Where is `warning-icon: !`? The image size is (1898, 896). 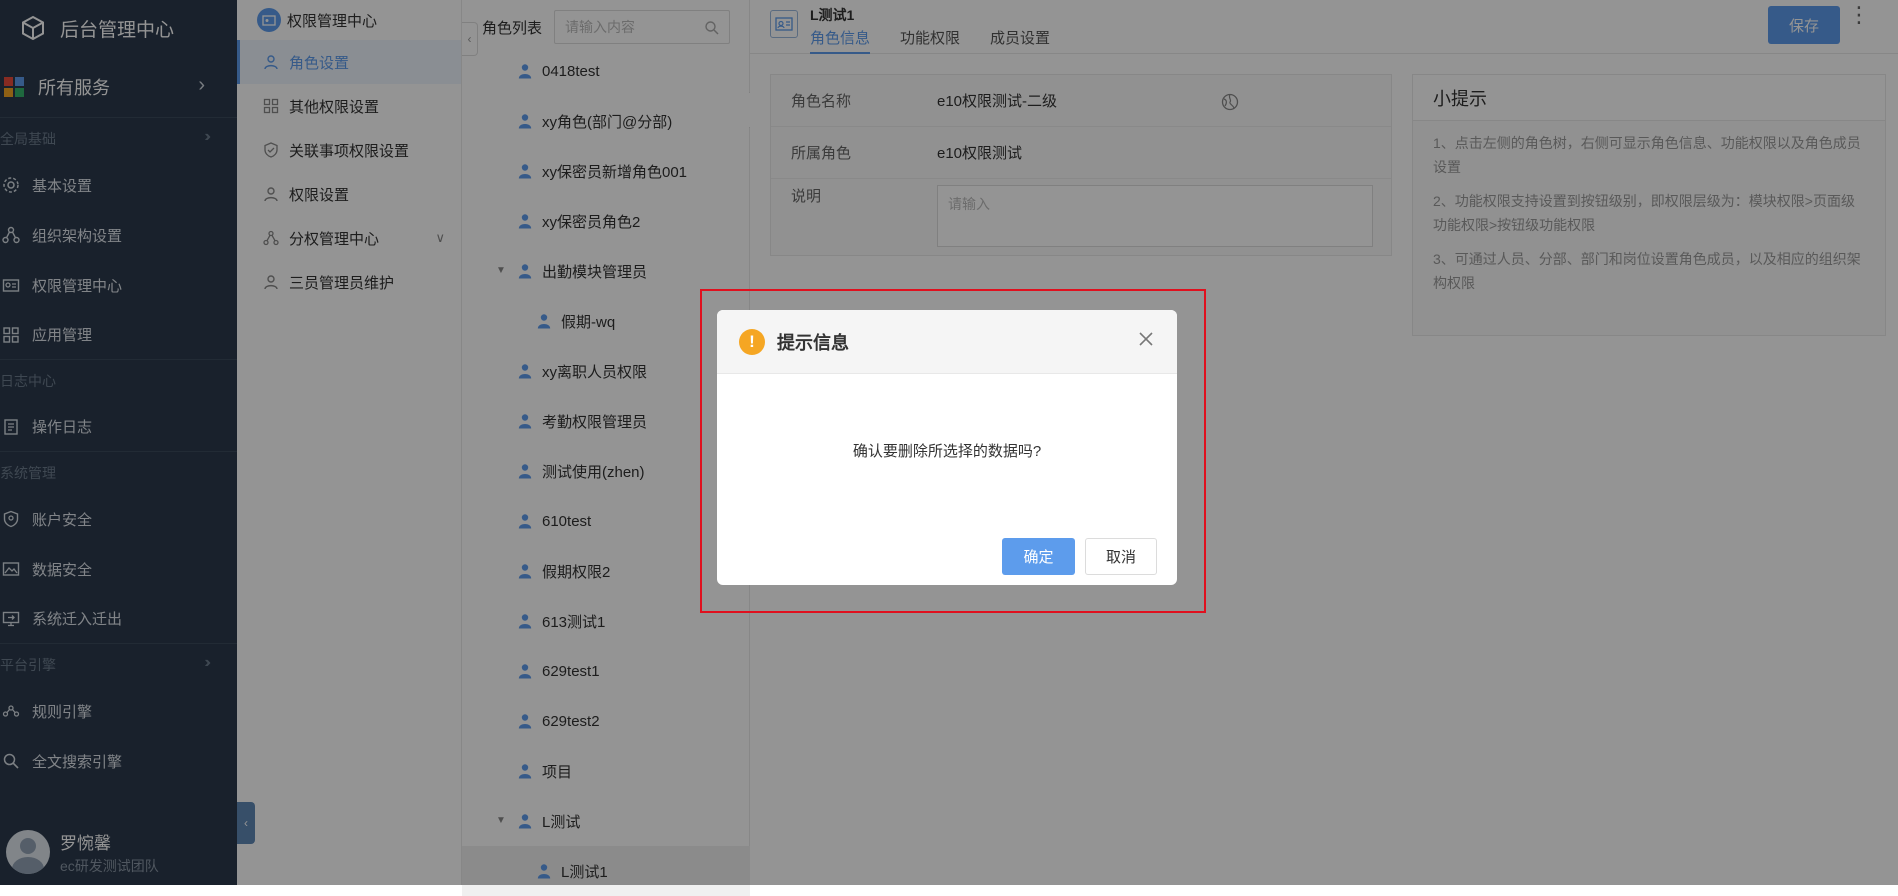 warning-icon: ! is located at coordinates (752, 341).